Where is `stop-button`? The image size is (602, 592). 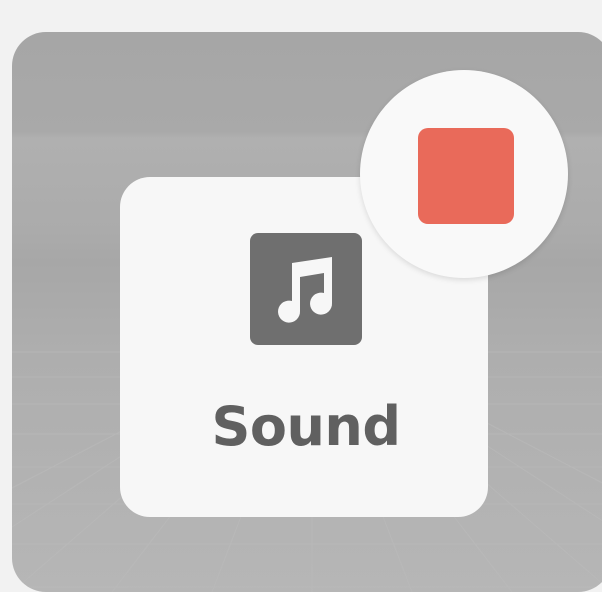 stop-button is located at coordinates (464, 174).